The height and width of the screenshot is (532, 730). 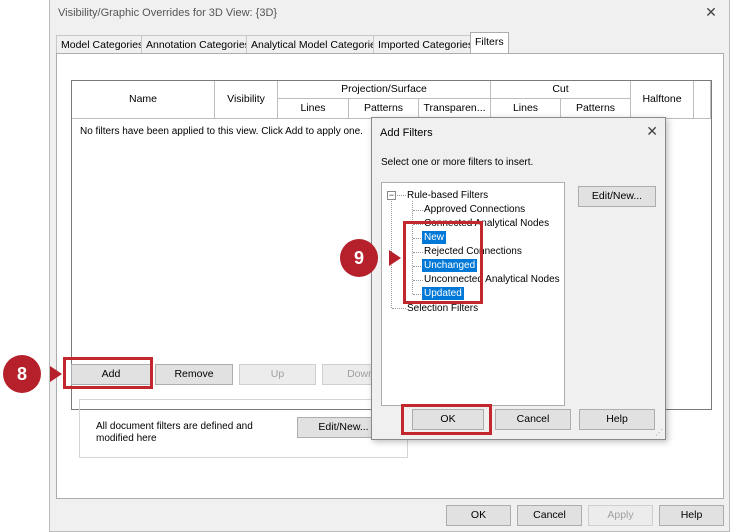 What do you see at coordinates (56, 374) in the screenshot?
I see `step-8-arrow` at bounding box center [56, 374].